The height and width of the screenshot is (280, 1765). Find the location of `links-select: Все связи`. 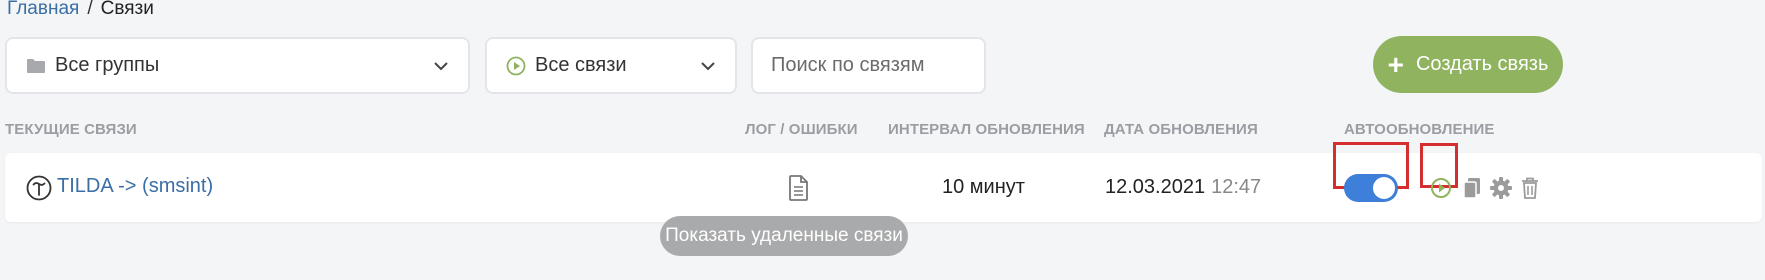

links-select: Все связи is located at coordinates (611, 65).